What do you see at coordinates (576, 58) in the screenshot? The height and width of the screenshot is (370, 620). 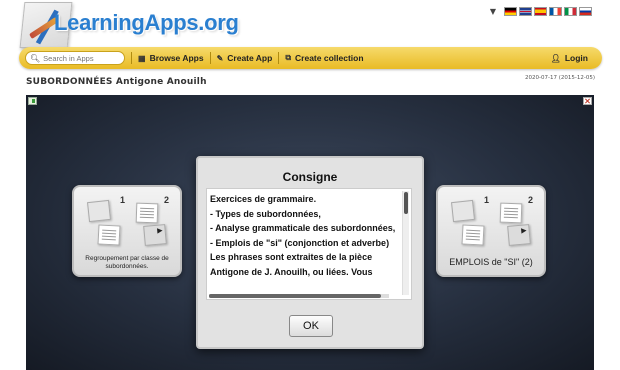 I see `login-label: Login` at bounding box center [576, 58].